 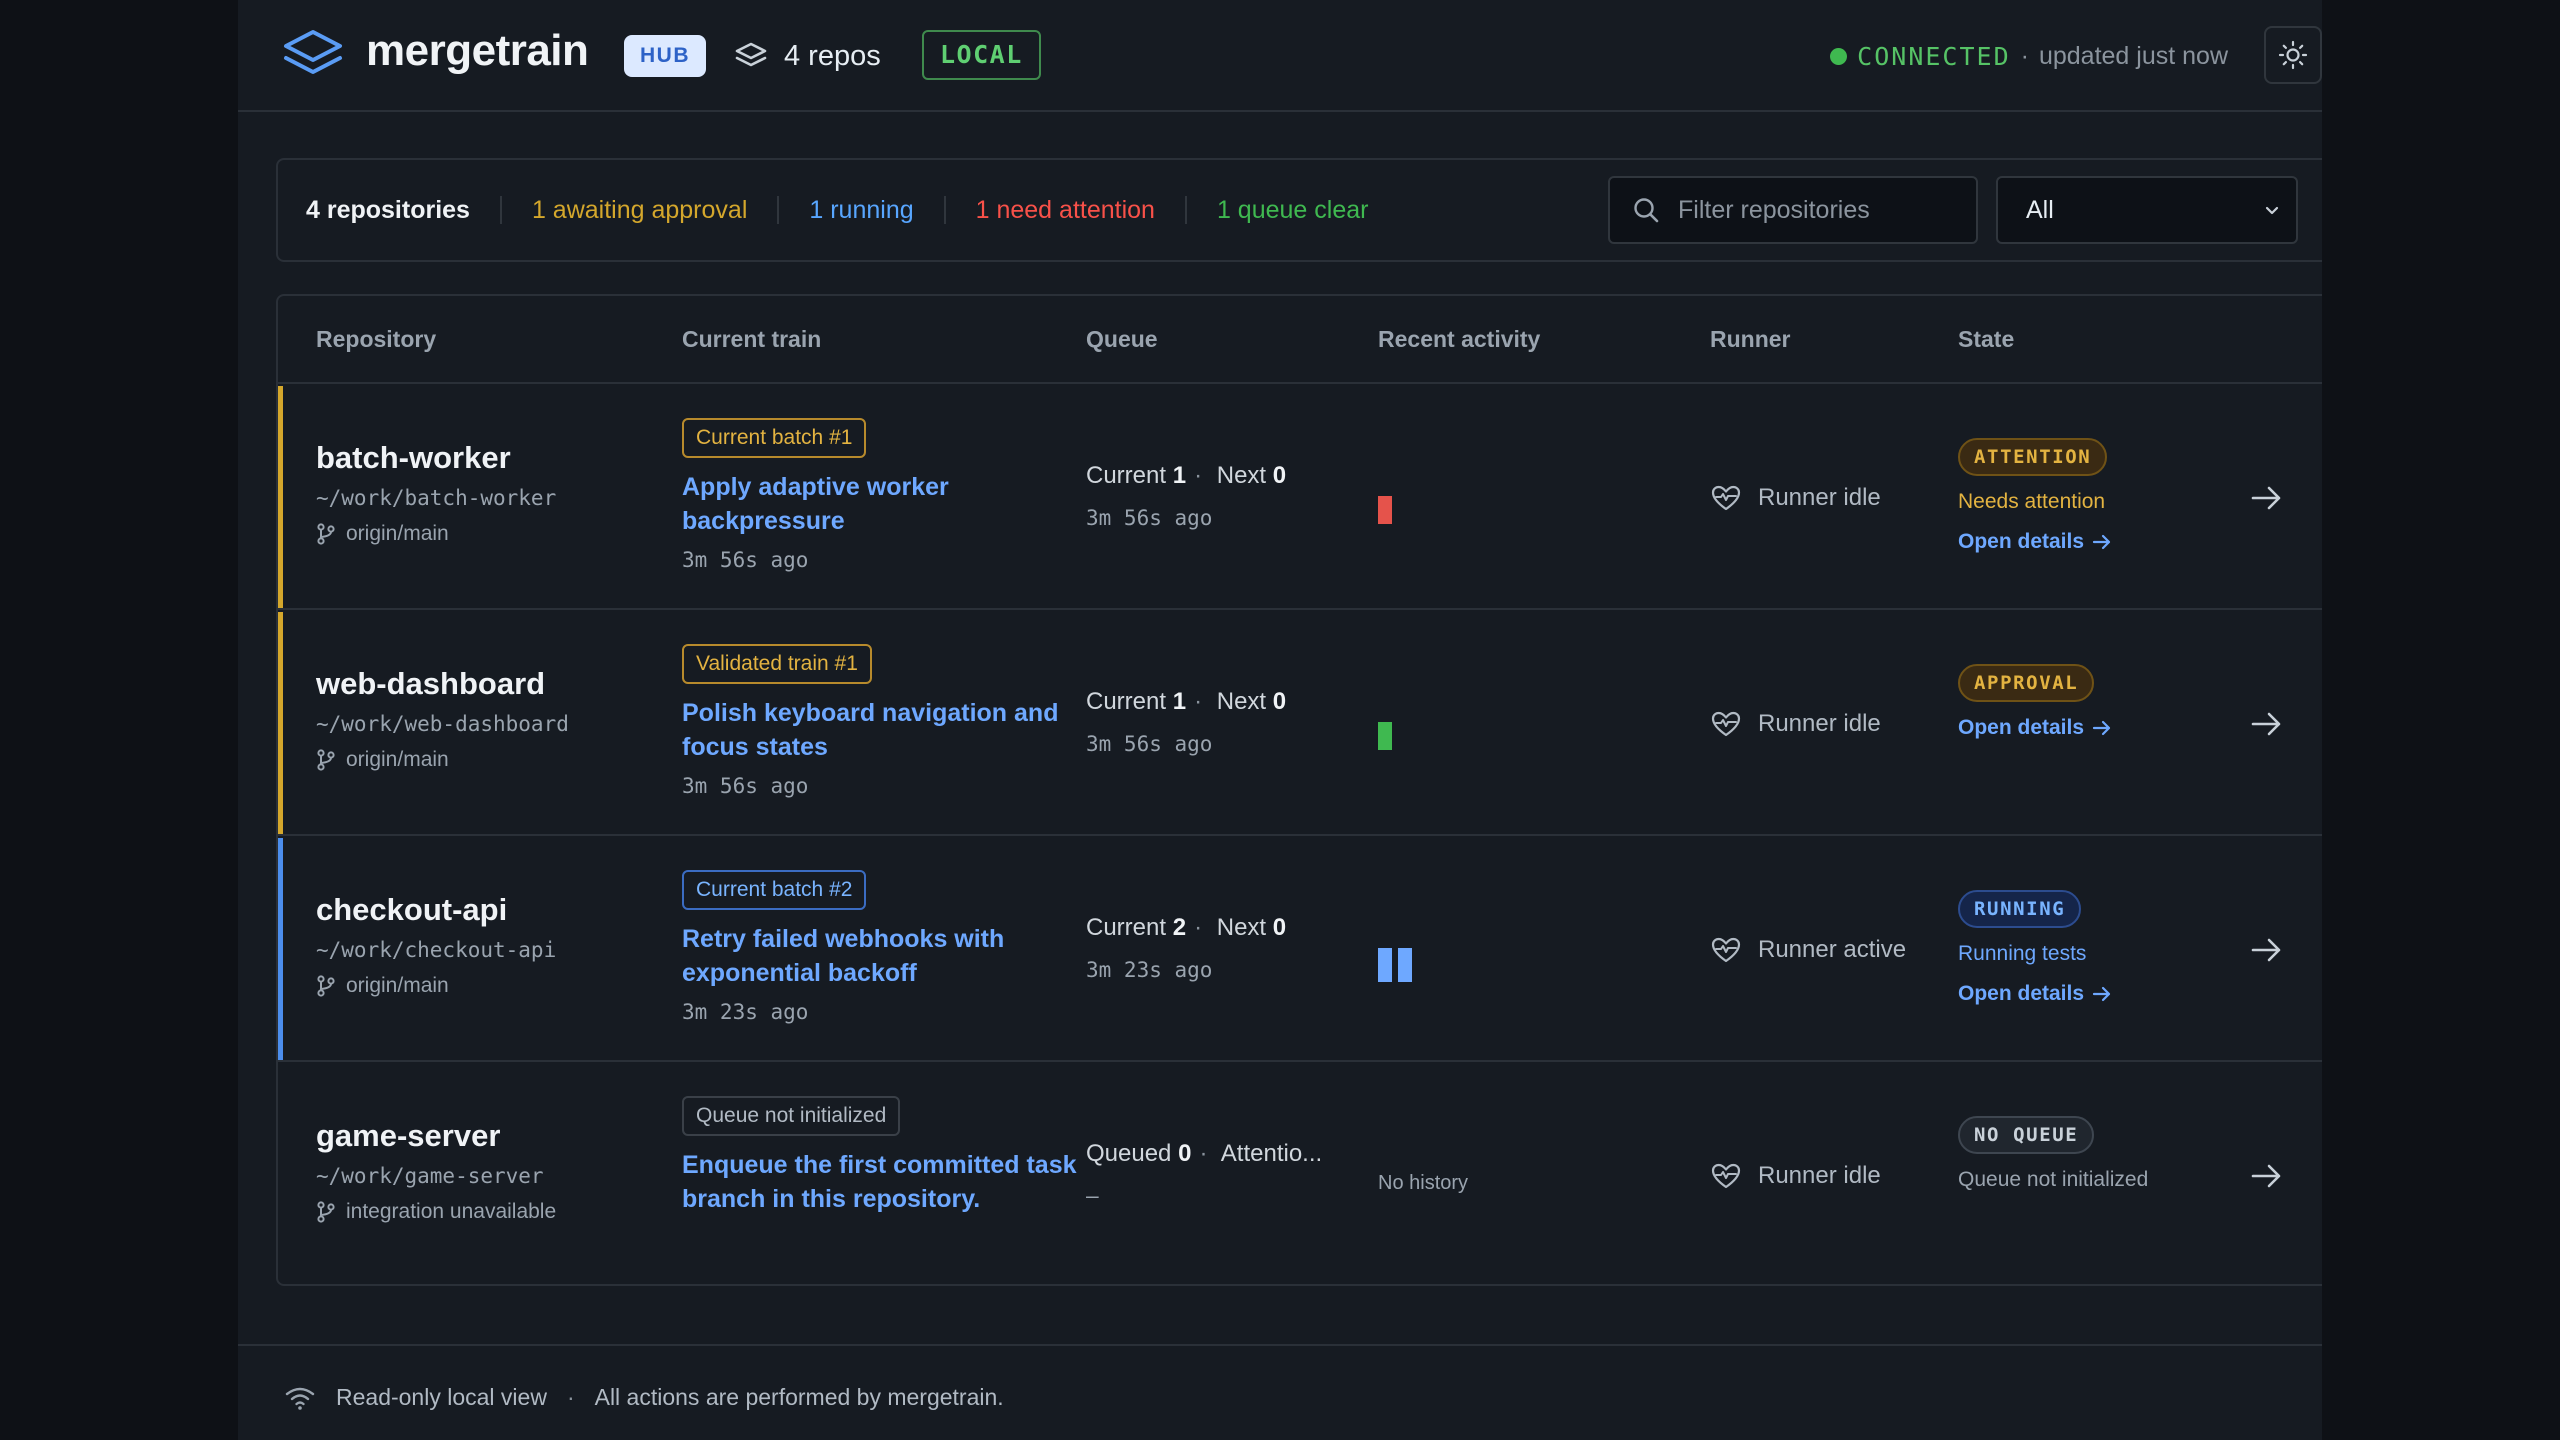 I want to click on summary-need-attention: 1 need attention, so click(x=1064, y=210).